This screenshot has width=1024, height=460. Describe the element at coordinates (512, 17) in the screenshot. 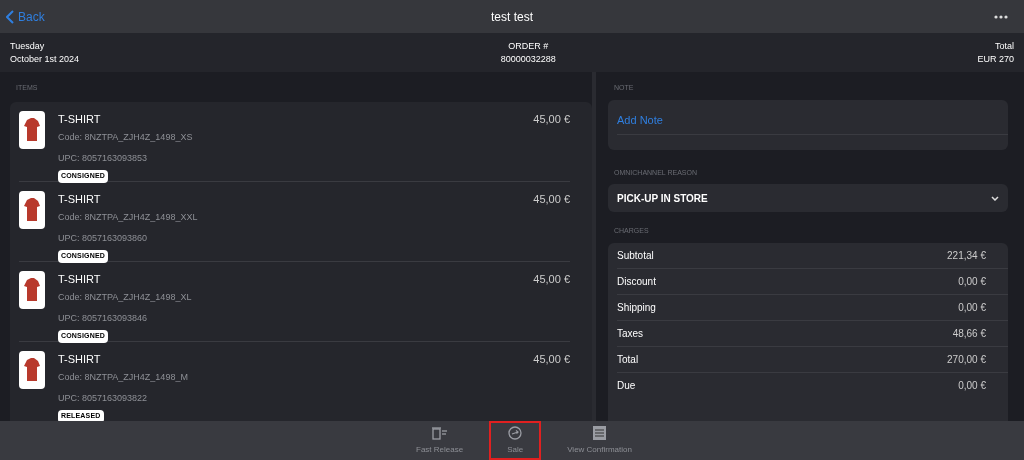

I see `page-title: test test` at that location.